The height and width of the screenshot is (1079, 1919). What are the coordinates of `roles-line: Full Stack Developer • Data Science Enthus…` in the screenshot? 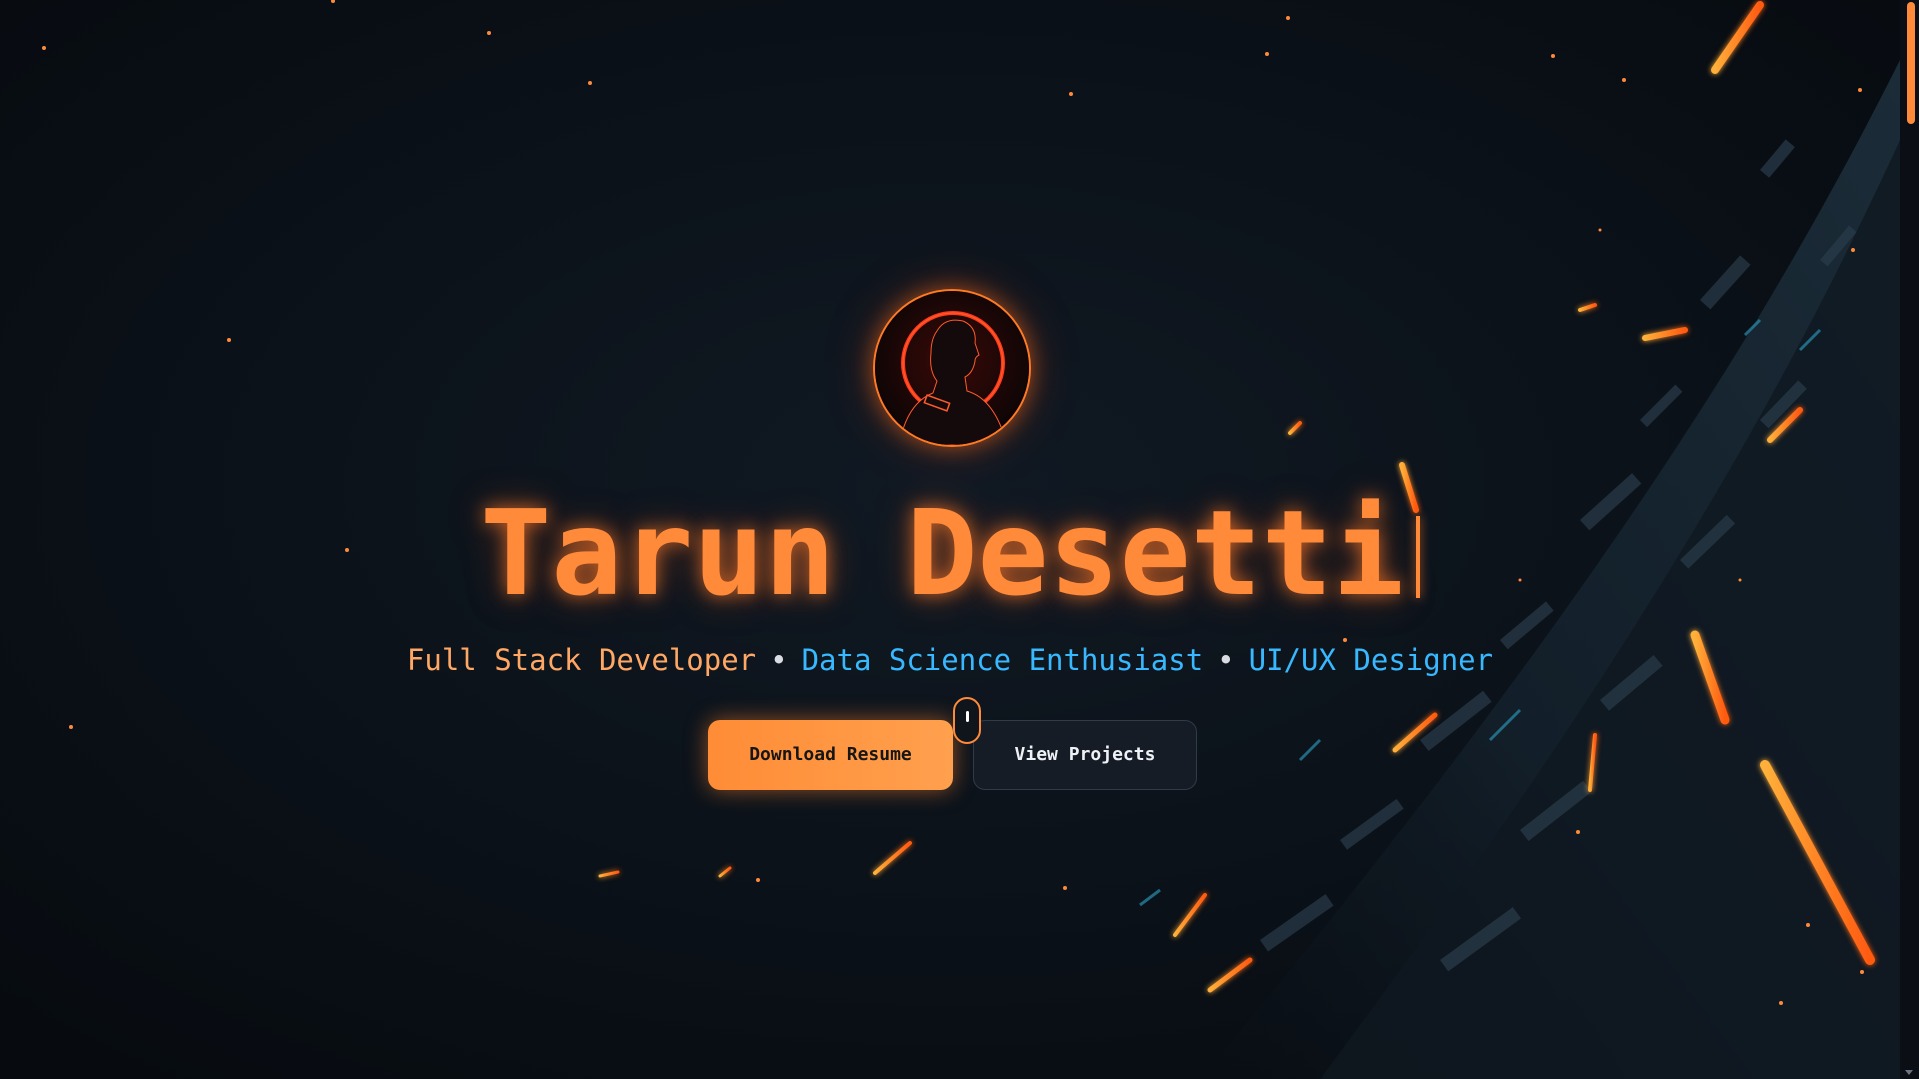 It's located at (950, 660).